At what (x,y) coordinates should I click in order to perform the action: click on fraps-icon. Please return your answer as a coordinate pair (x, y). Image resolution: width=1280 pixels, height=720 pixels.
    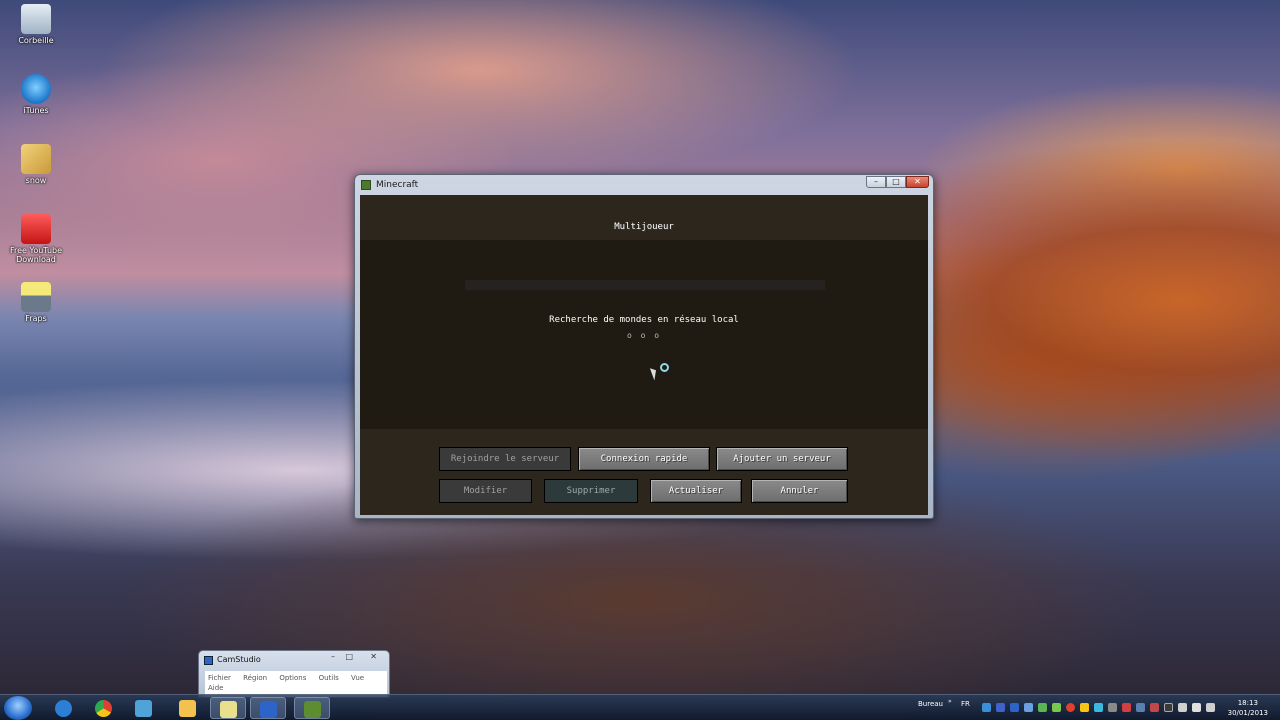
    Looking at the image, I should click on (36, 297).